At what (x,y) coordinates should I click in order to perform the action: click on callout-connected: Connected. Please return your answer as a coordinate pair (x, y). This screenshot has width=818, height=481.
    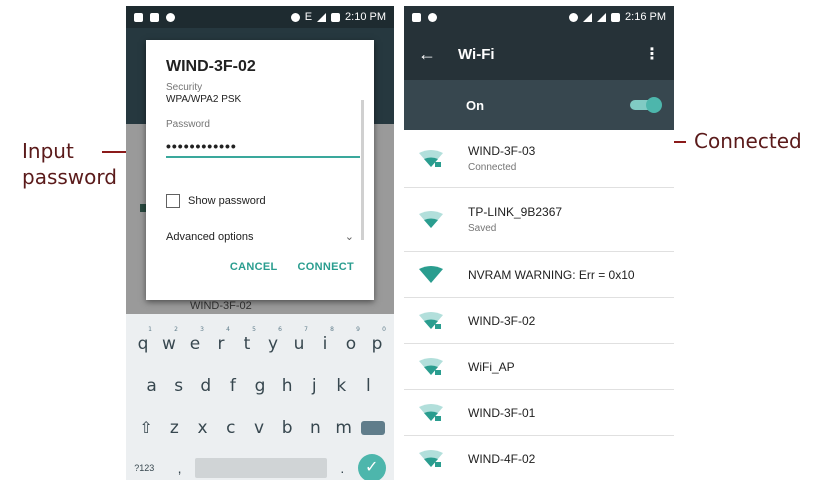
    Looking at the image, I should click on (748, 141).